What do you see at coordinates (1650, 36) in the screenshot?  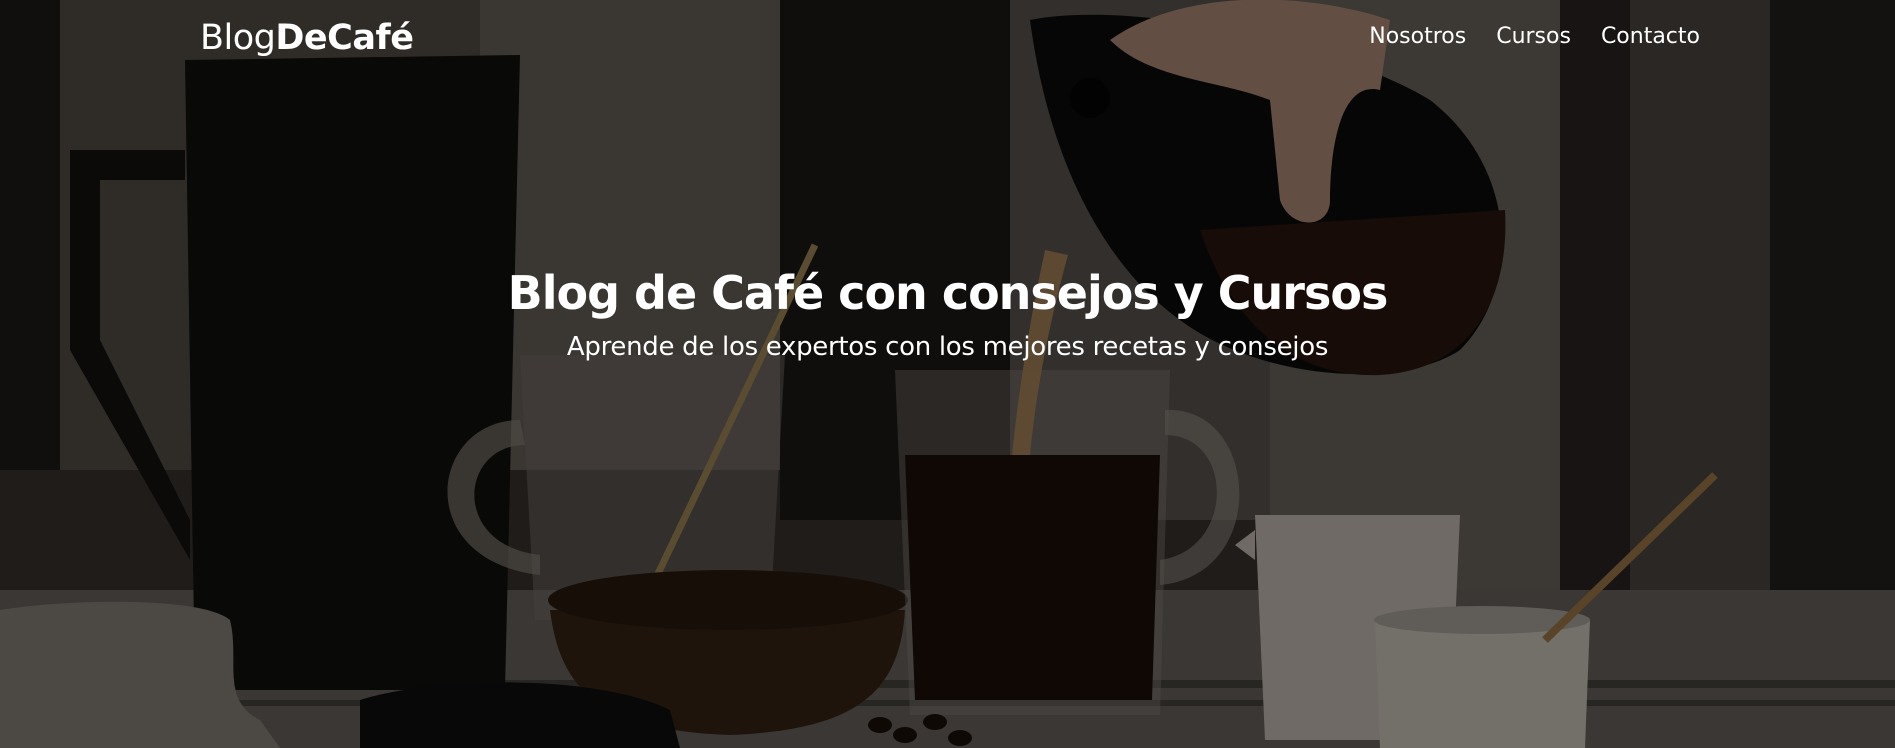 I see `nav-link-contacto: Contacto` at bounding box center [1650, 36].